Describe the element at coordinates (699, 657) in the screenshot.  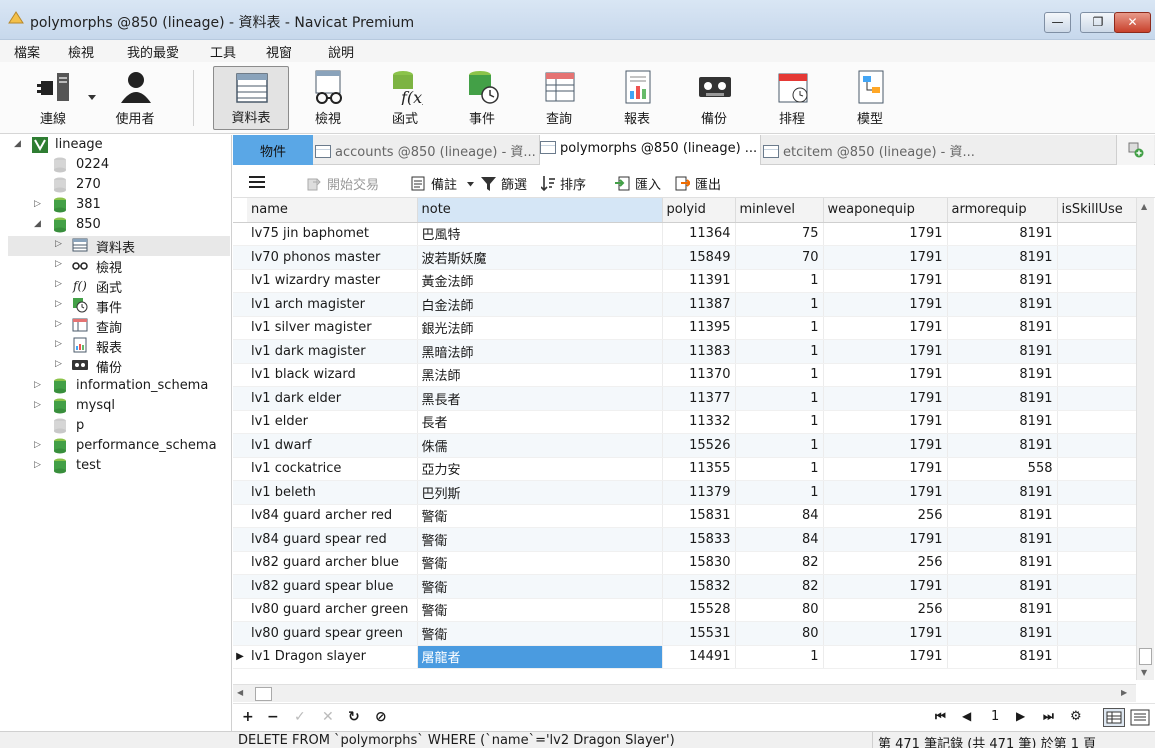
I see `table-cell-polyid: 14491` at that location.